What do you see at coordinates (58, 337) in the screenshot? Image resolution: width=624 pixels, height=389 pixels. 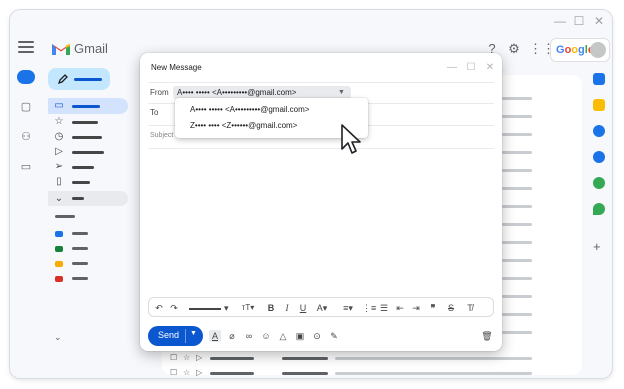 I see `chevron-down-icon: ⌄` at bounding box center [58, 337].